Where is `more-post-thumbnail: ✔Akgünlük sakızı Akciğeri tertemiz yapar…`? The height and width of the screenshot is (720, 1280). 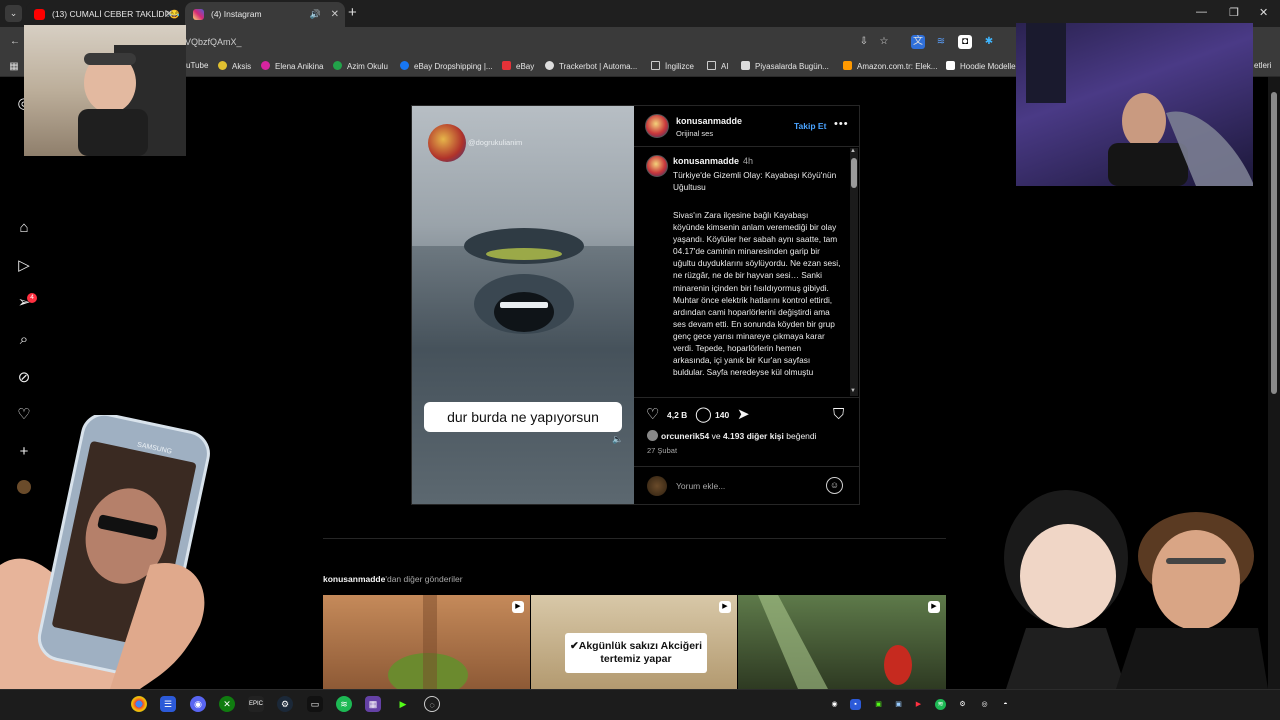 more-post-thumbnail: ✔Akgünlük sakızı Akciğeri tertemiz yapar… is located at coordinates (634, 642).